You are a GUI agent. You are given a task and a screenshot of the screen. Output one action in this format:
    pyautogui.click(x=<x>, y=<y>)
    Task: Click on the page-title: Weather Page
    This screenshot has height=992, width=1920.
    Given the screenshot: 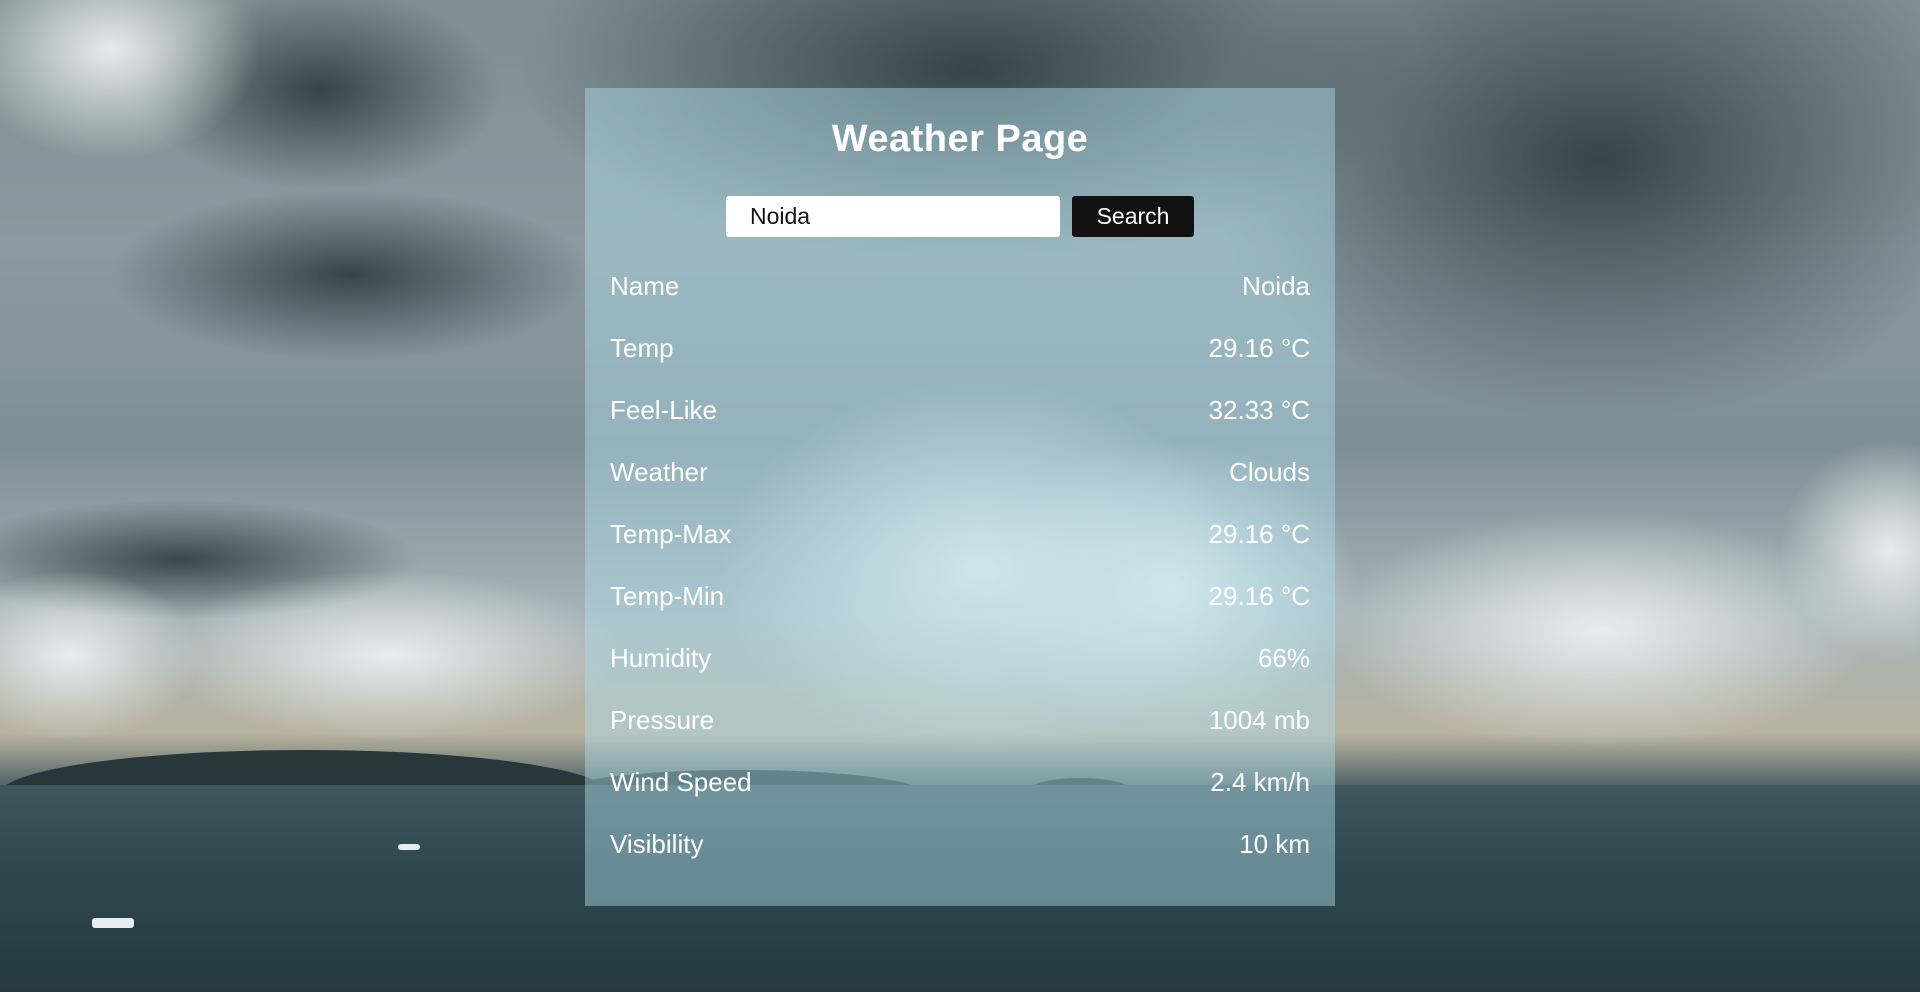 What is the action you would take?
    pyautogui.click(x=960, y=139)
    